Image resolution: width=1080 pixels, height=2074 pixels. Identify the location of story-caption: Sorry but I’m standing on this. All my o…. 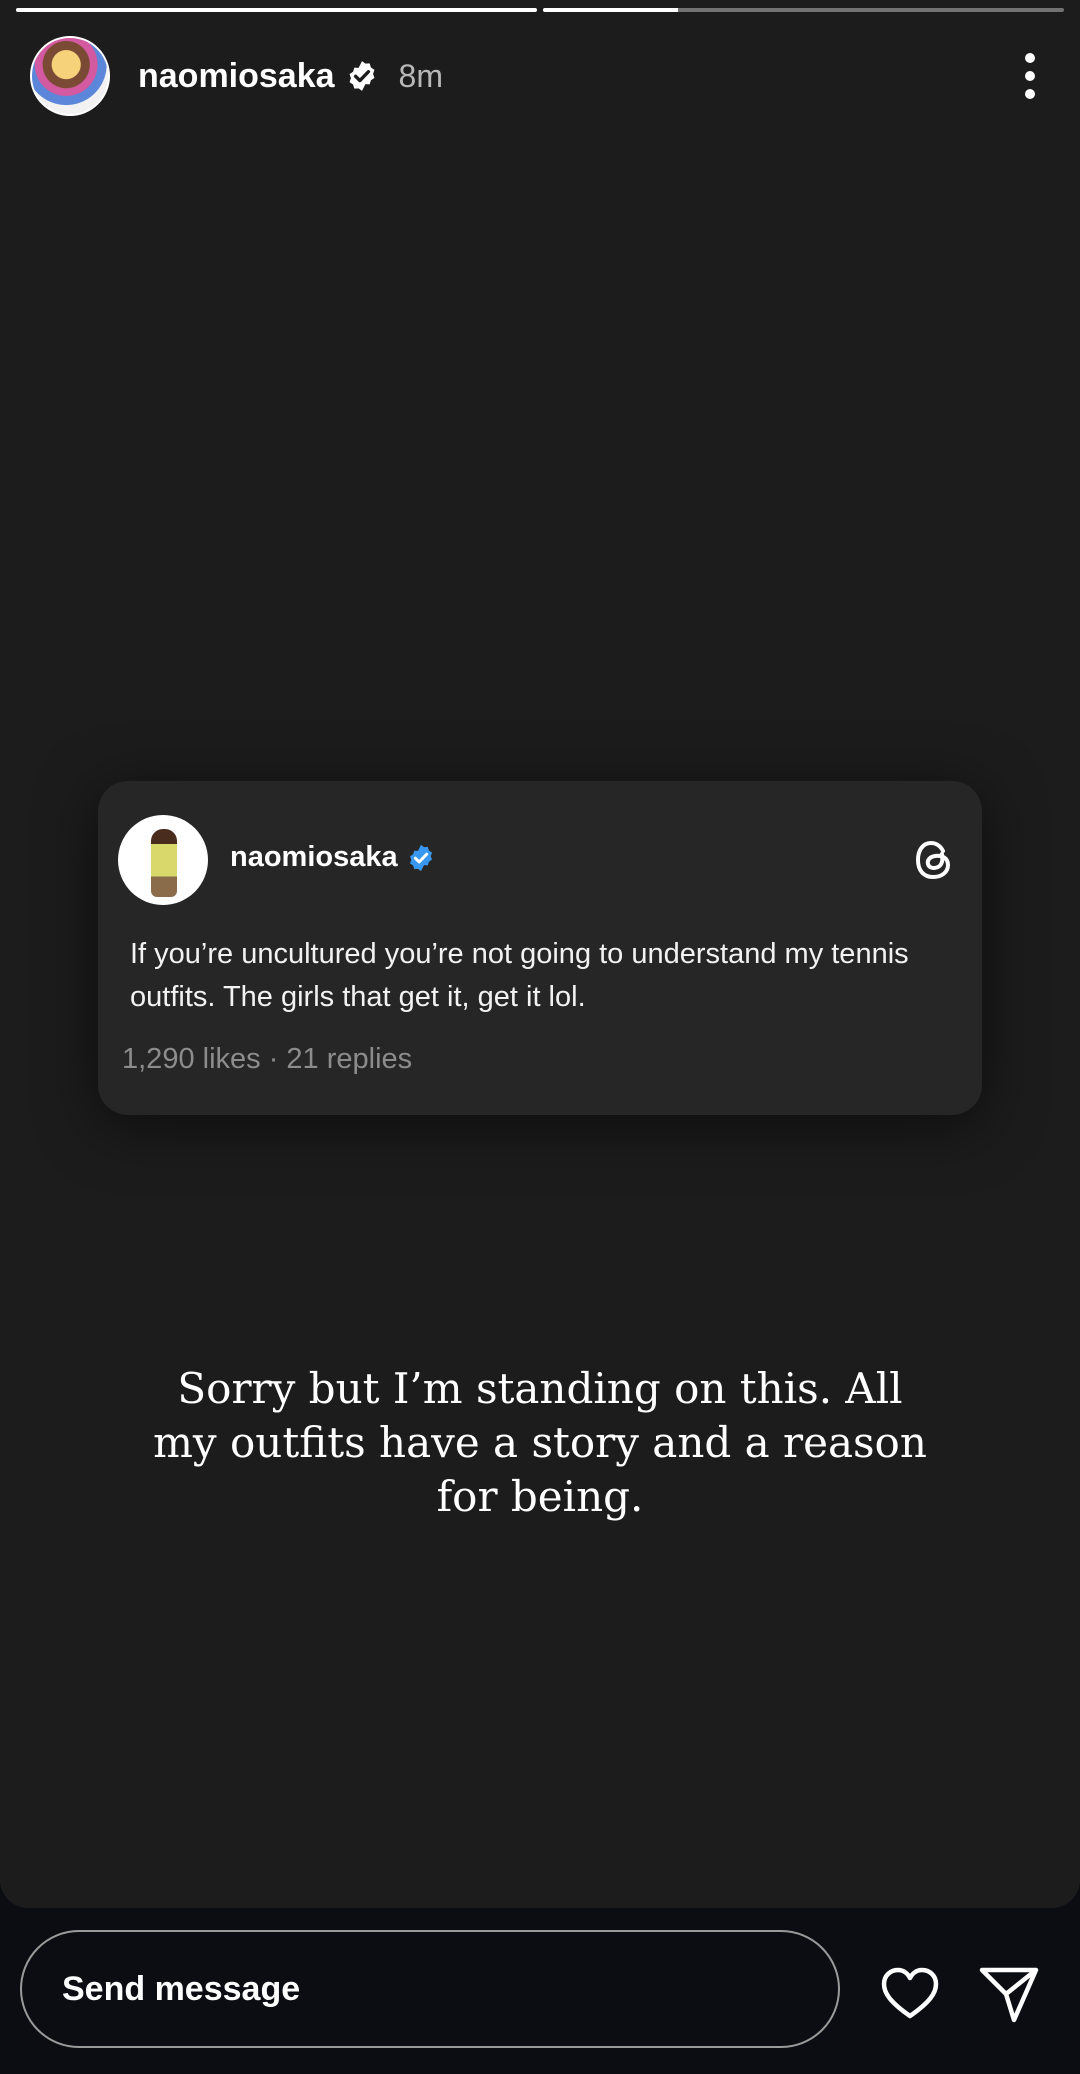
(540, 1442).